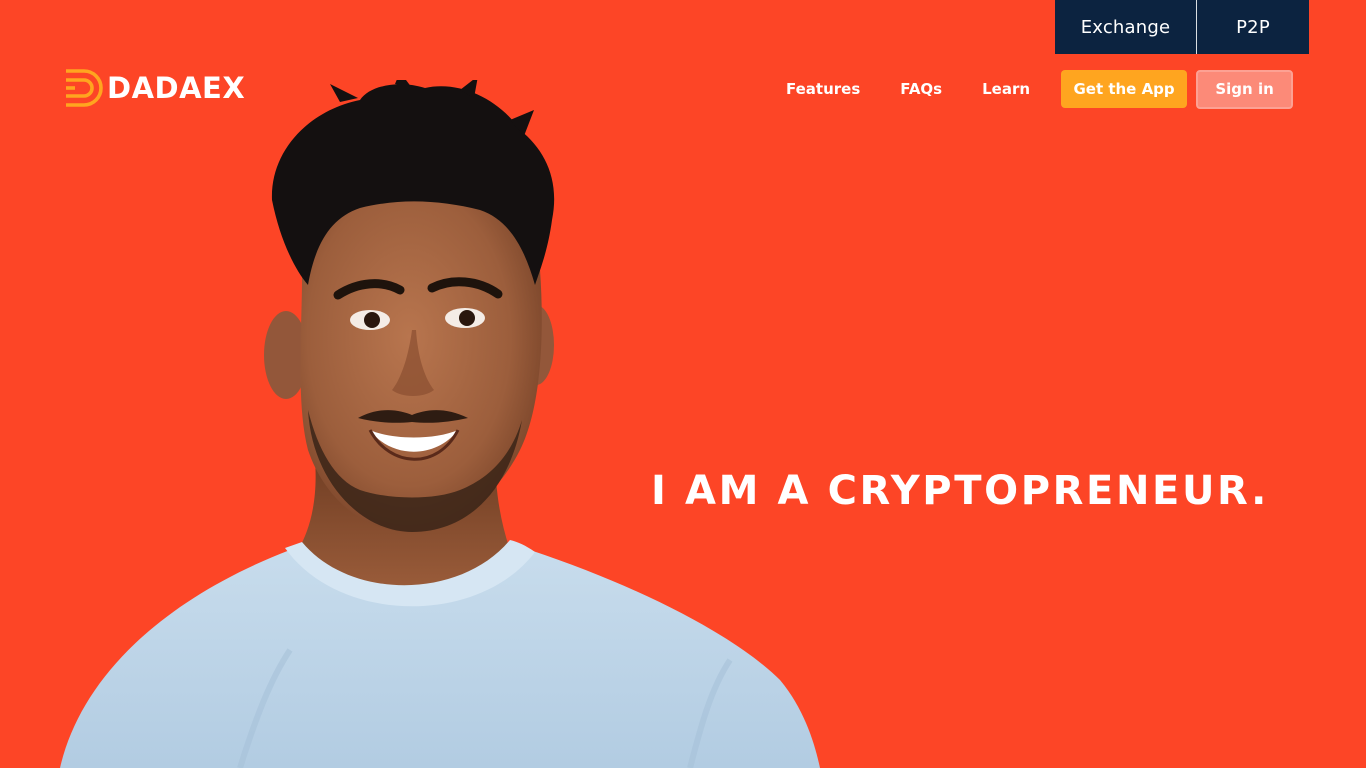 This screenshot has height=768, width=1366. What do you see at coordinates (1124, 89) in the screenshot?
I see `get-the-app-button: Get the App` at bounding box center [1124, 89].